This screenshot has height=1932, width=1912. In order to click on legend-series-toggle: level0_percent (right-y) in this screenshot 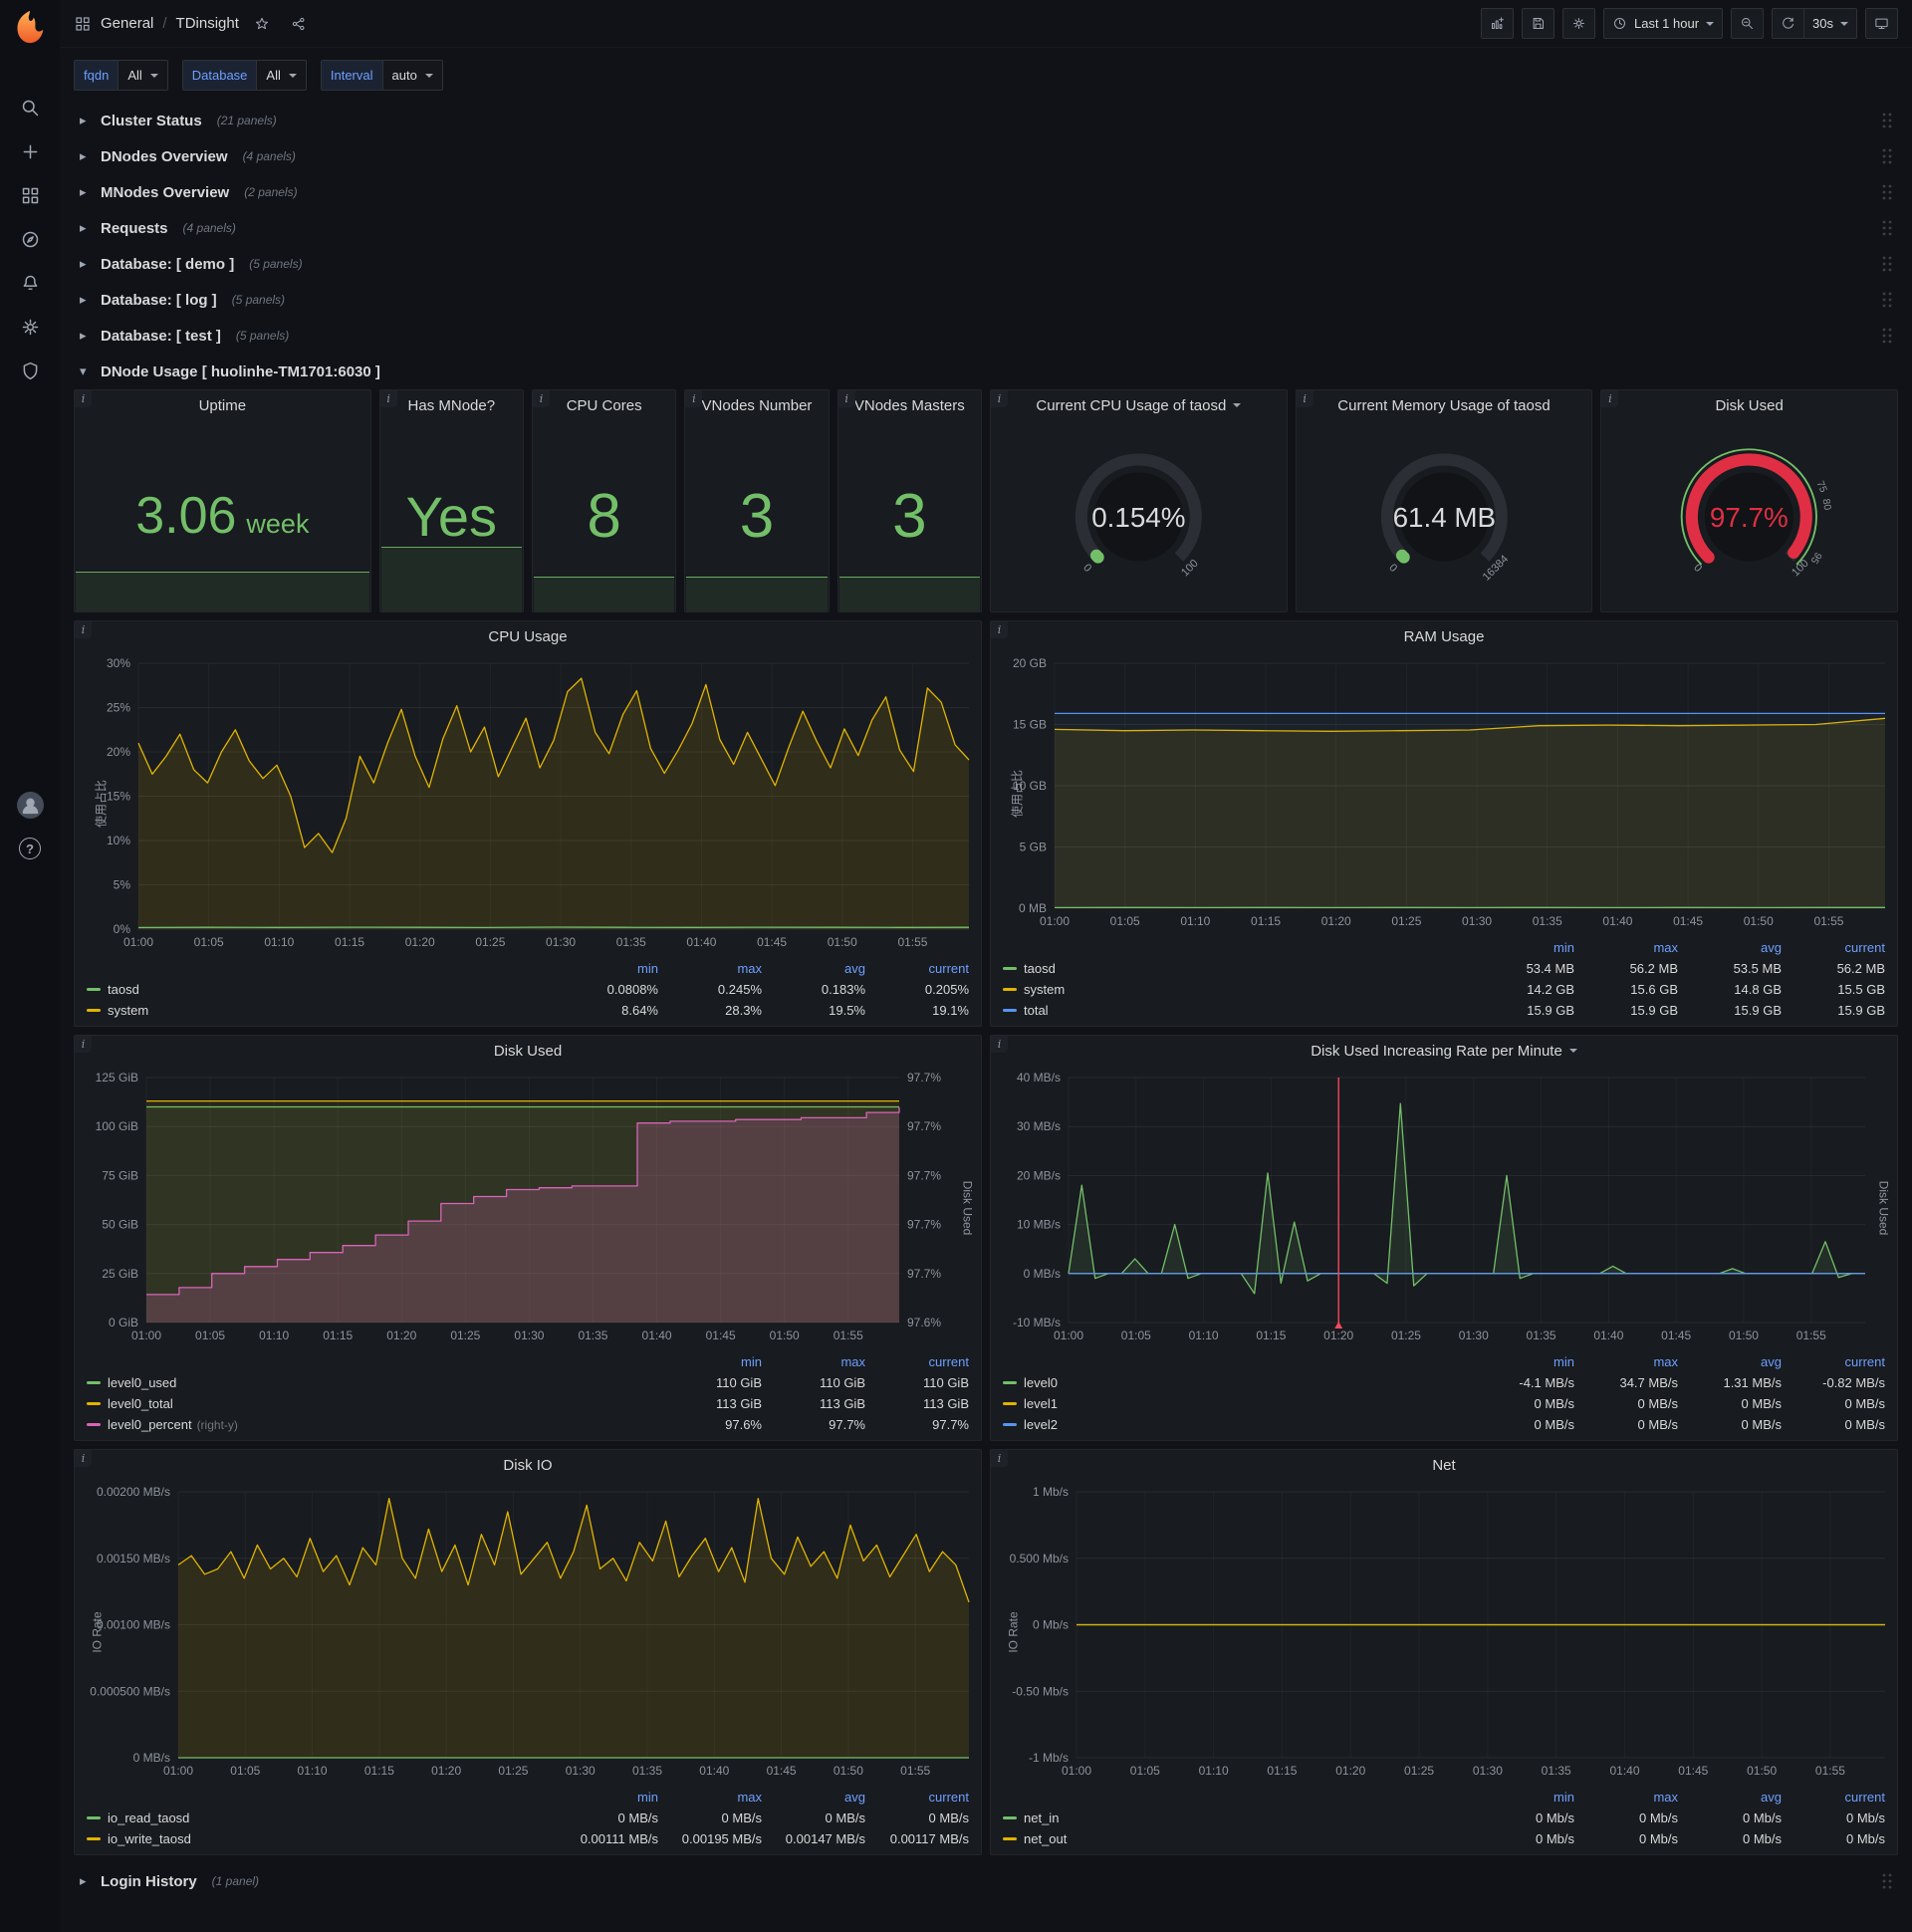, I will do `click(162, 1424)`.